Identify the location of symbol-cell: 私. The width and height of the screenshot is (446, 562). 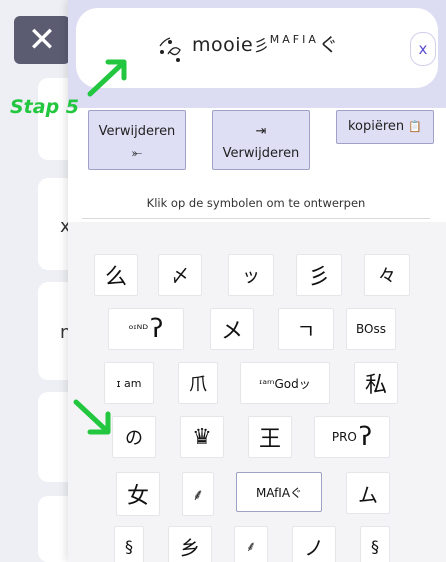
(376, 383).